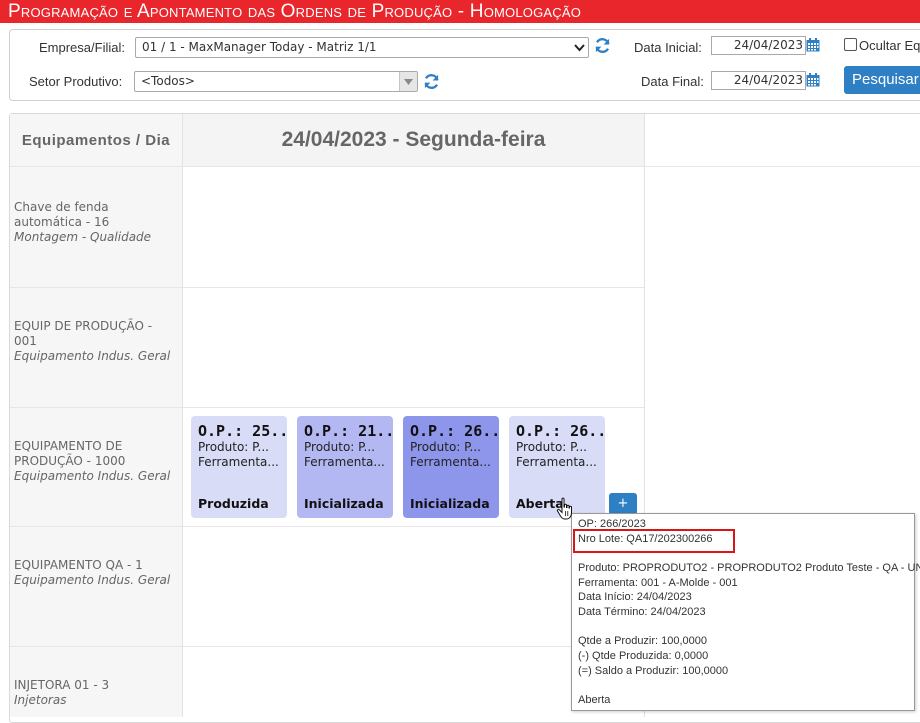 This screenshot has width=920, height=723. Describe the element at coordinates (182, 415) in the screenshot. I see `column-divider` at that location.